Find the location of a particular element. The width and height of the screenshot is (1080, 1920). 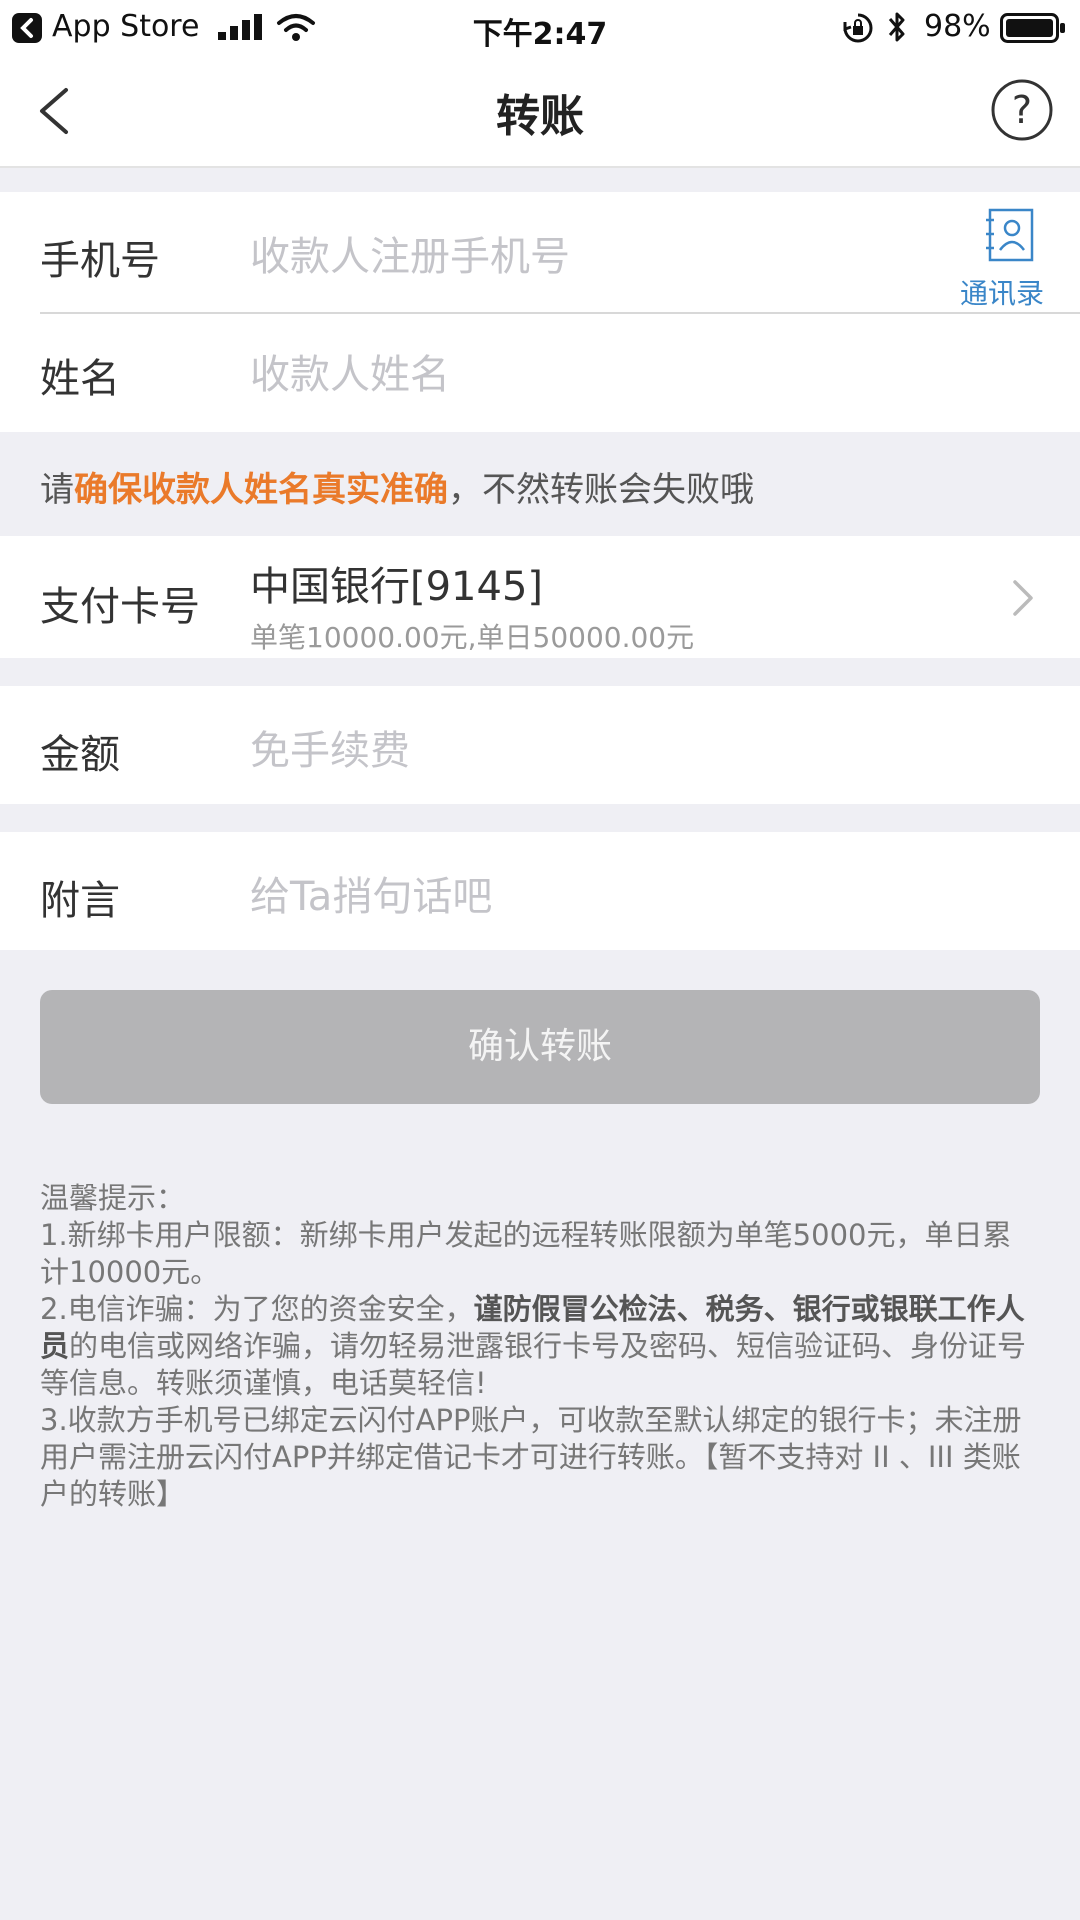

help-icon: ? is located at coordinates (1022, 110).